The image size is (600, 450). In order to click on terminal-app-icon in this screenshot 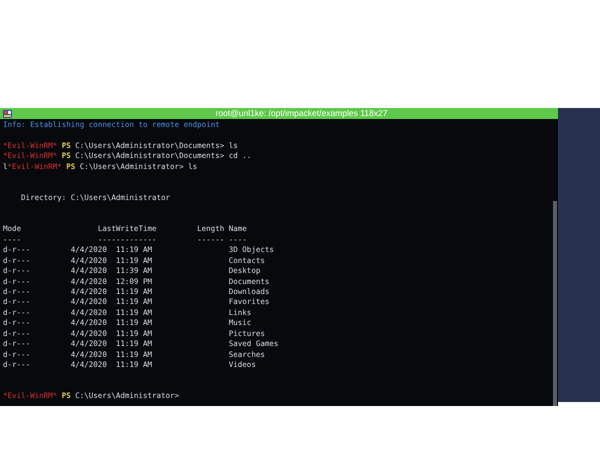, I will do `click(7, 114)`.